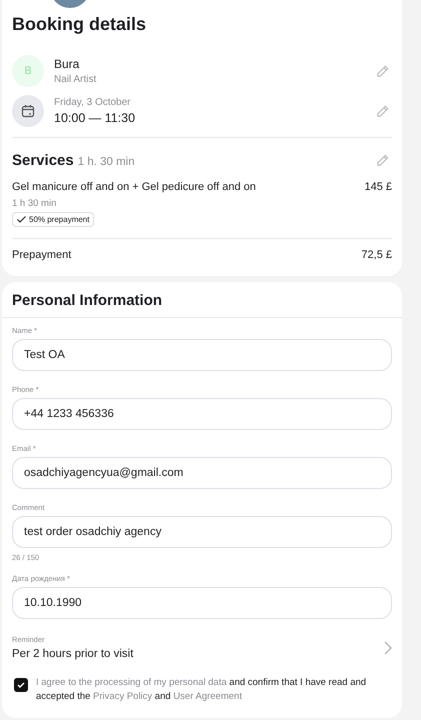  I want to click on service-duration: 1 h 30 min, so click(35, 203).